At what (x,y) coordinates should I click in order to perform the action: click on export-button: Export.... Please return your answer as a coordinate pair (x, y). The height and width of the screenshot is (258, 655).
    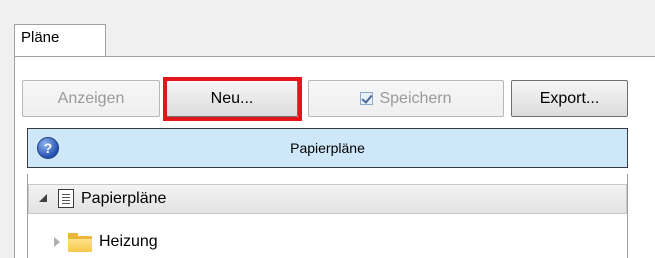
    Looking at the image, I should click on (569, 98).